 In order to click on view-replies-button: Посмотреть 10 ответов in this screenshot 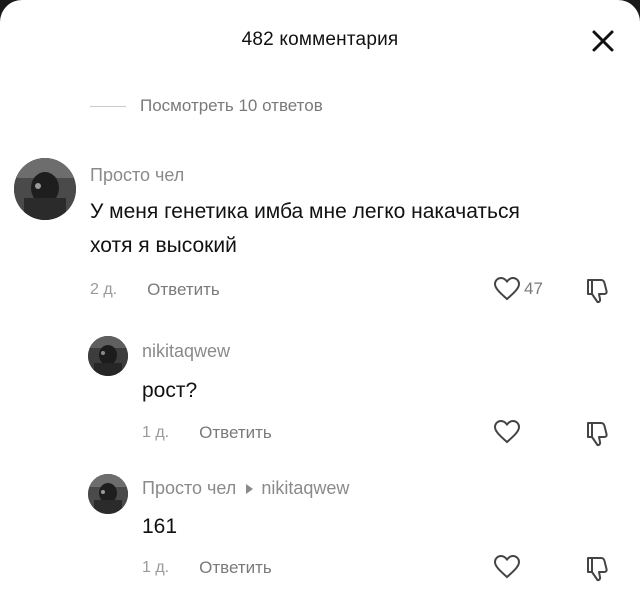, I will do `click(206, 106)`.